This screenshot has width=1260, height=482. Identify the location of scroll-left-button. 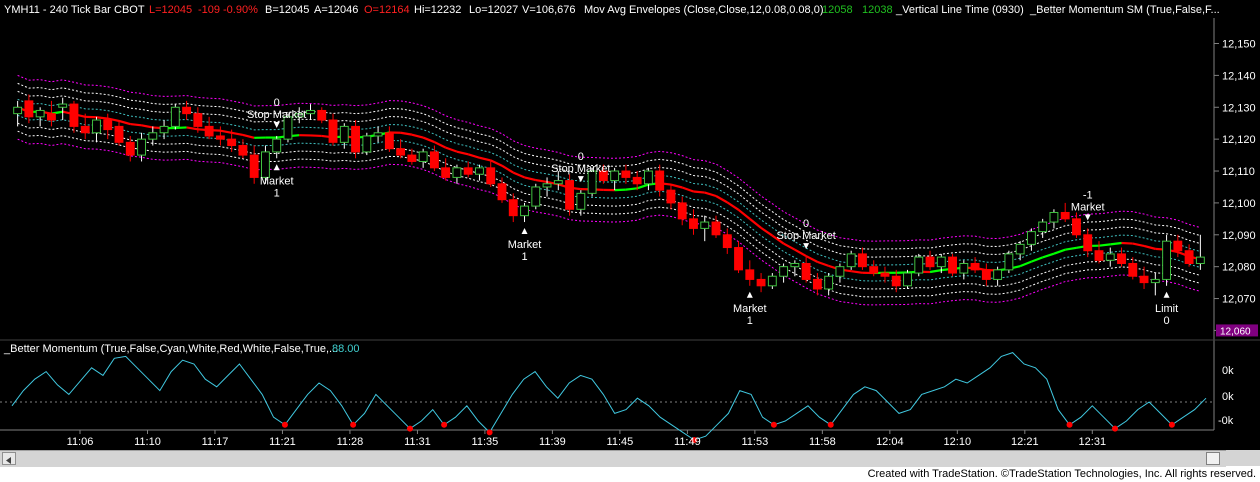
(9, 458).